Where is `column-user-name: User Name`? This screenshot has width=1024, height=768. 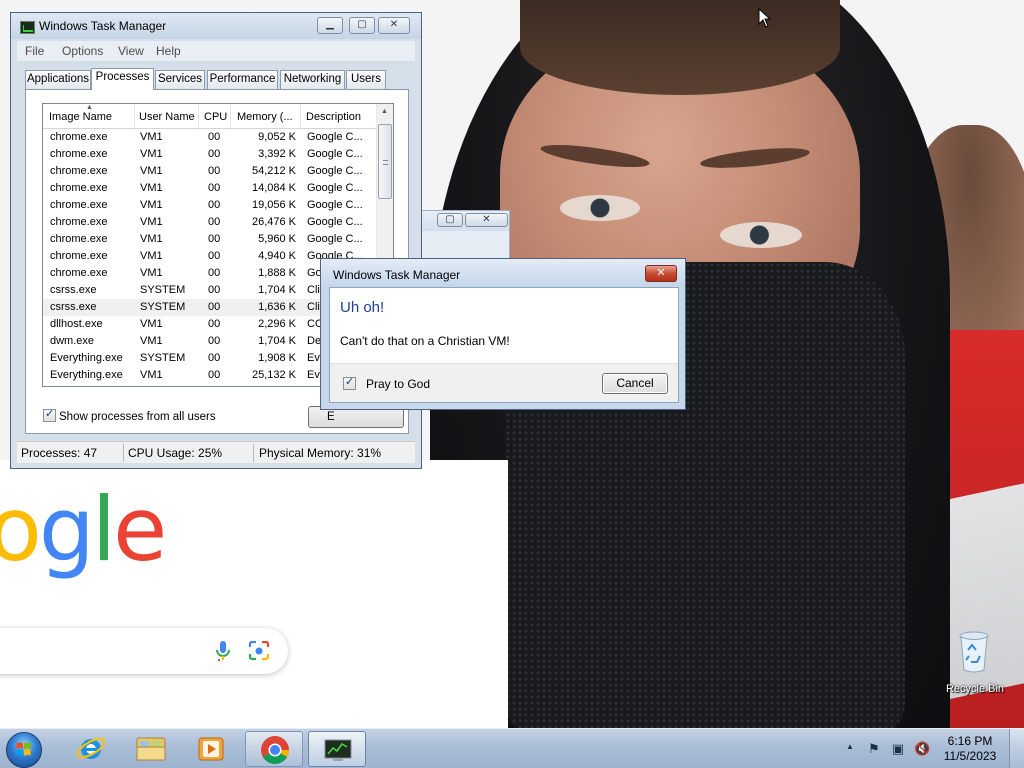 column-user-name: User Name is located at coordinates (167, 117).